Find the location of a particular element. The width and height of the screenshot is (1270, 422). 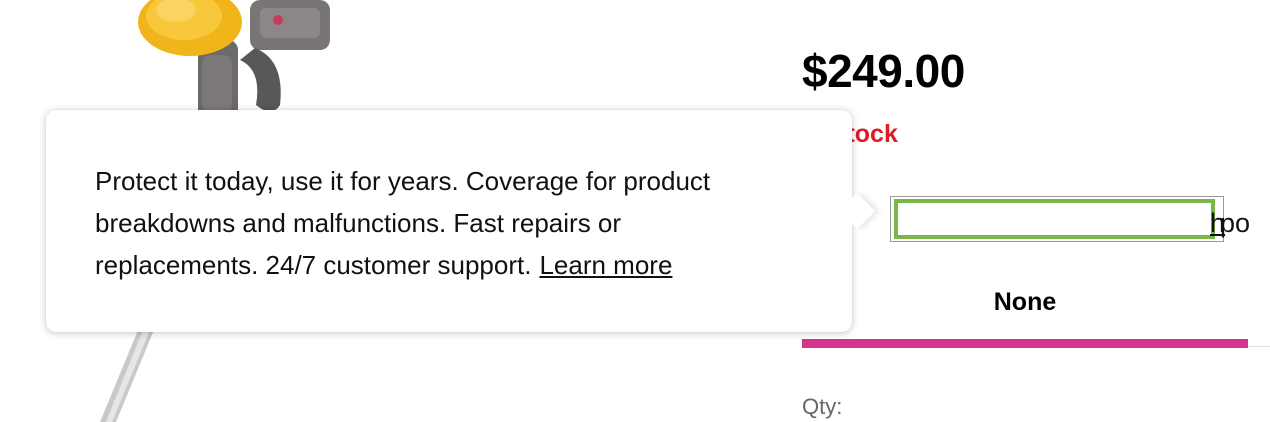

protection-plan-row: a h po is located at coordinates (1036, 220).